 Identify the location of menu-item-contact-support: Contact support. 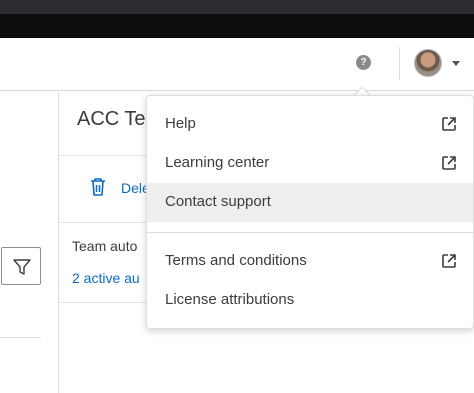
(310, 202).